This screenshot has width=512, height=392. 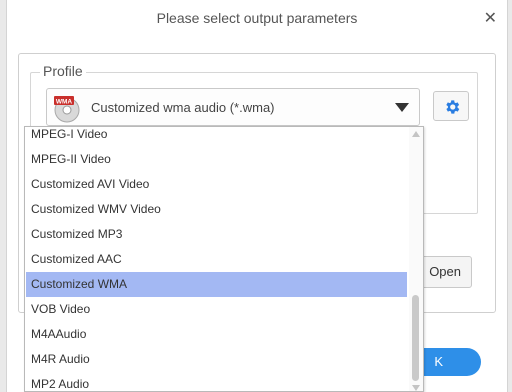 I want to click on dialog-title: Please select output parameters, so click(x=257, y=18).